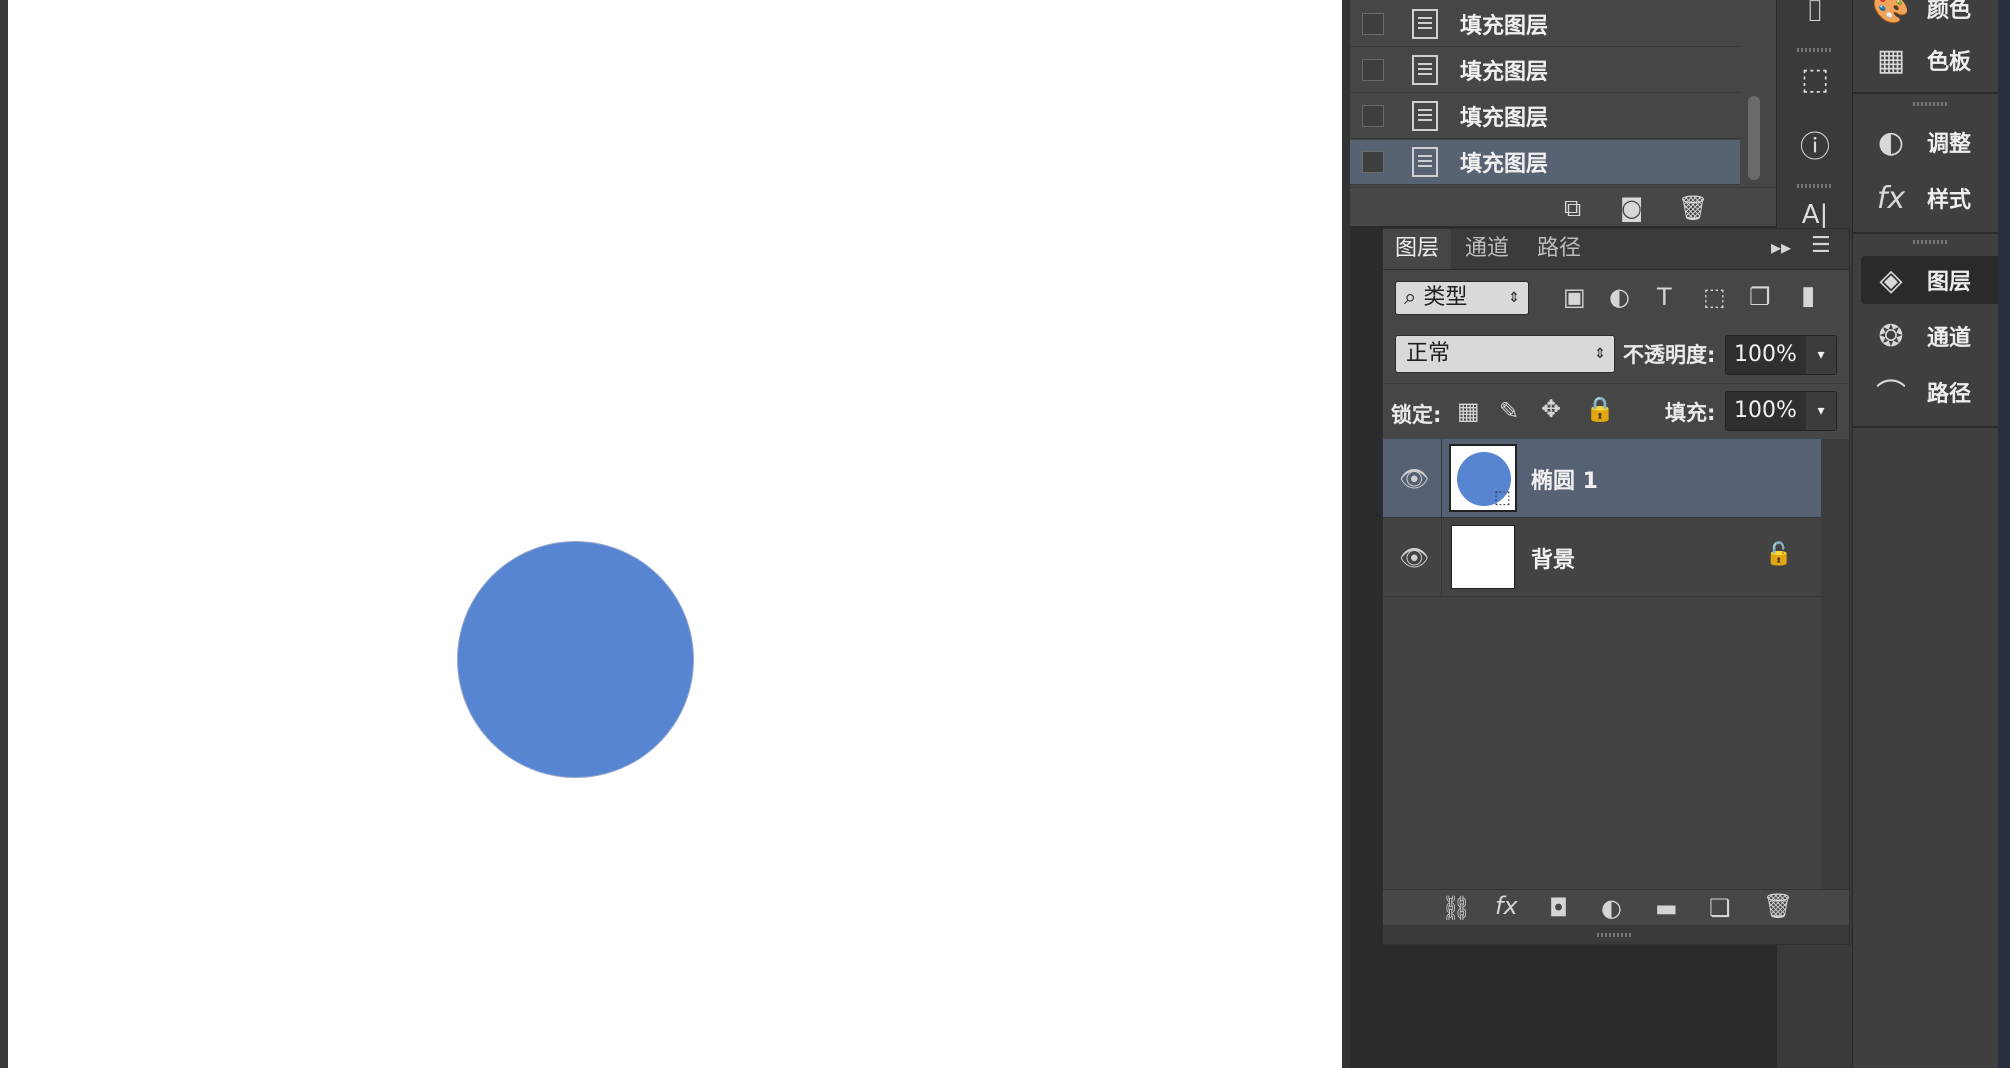 This screenshot has height=1068, width=2010. What do you see at coordinates (1505, 354) in the screenshot?
I see `blend-mode-select: 正常 ⇕` at bounding box center [1505, 354].